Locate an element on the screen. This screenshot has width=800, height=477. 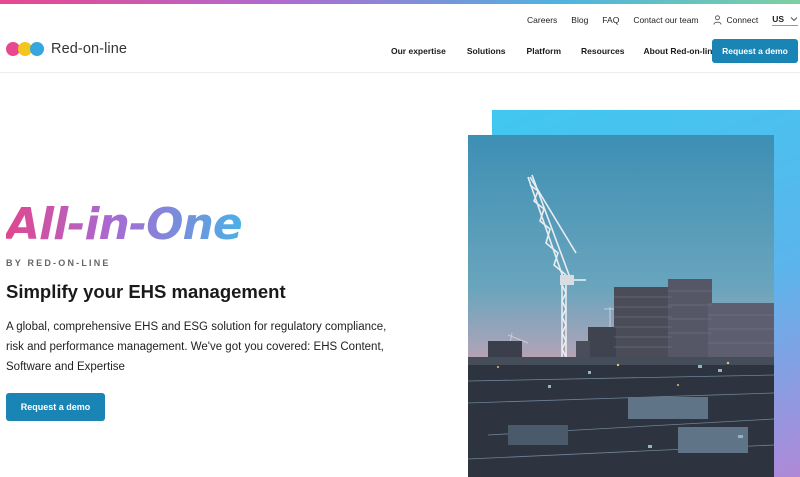
connect-link: Connect is located at coordinates (735, 20).